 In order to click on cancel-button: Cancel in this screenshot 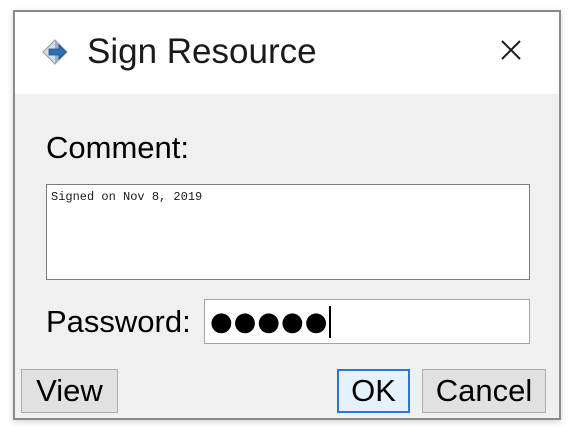, I will do `click(484, 391)`.